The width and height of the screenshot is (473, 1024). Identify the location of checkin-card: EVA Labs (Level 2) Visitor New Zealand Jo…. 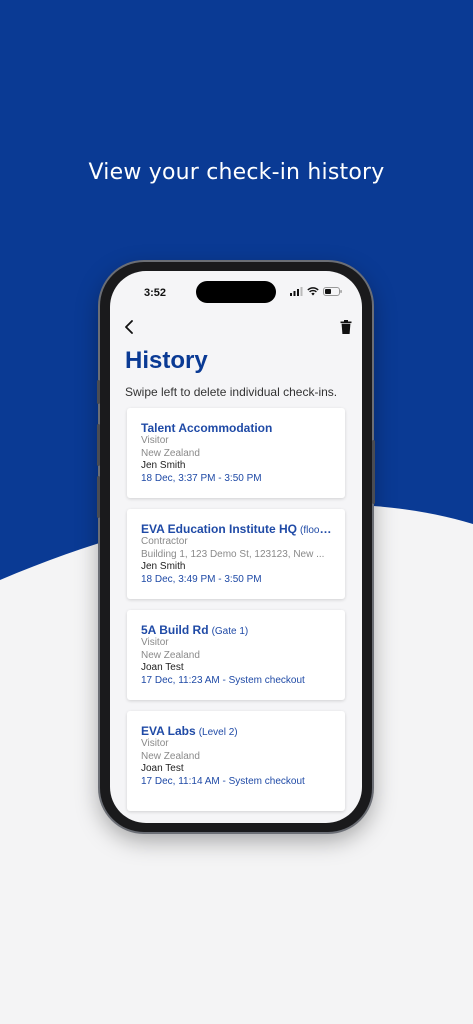
(236, 761).